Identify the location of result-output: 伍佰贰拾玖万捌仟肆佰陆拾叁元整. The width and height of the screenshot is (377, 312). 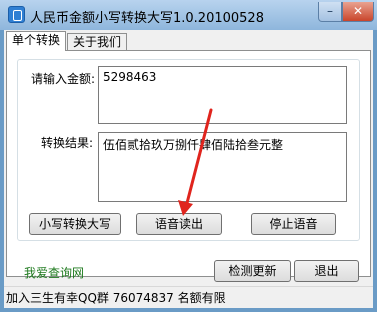
(222, 167).